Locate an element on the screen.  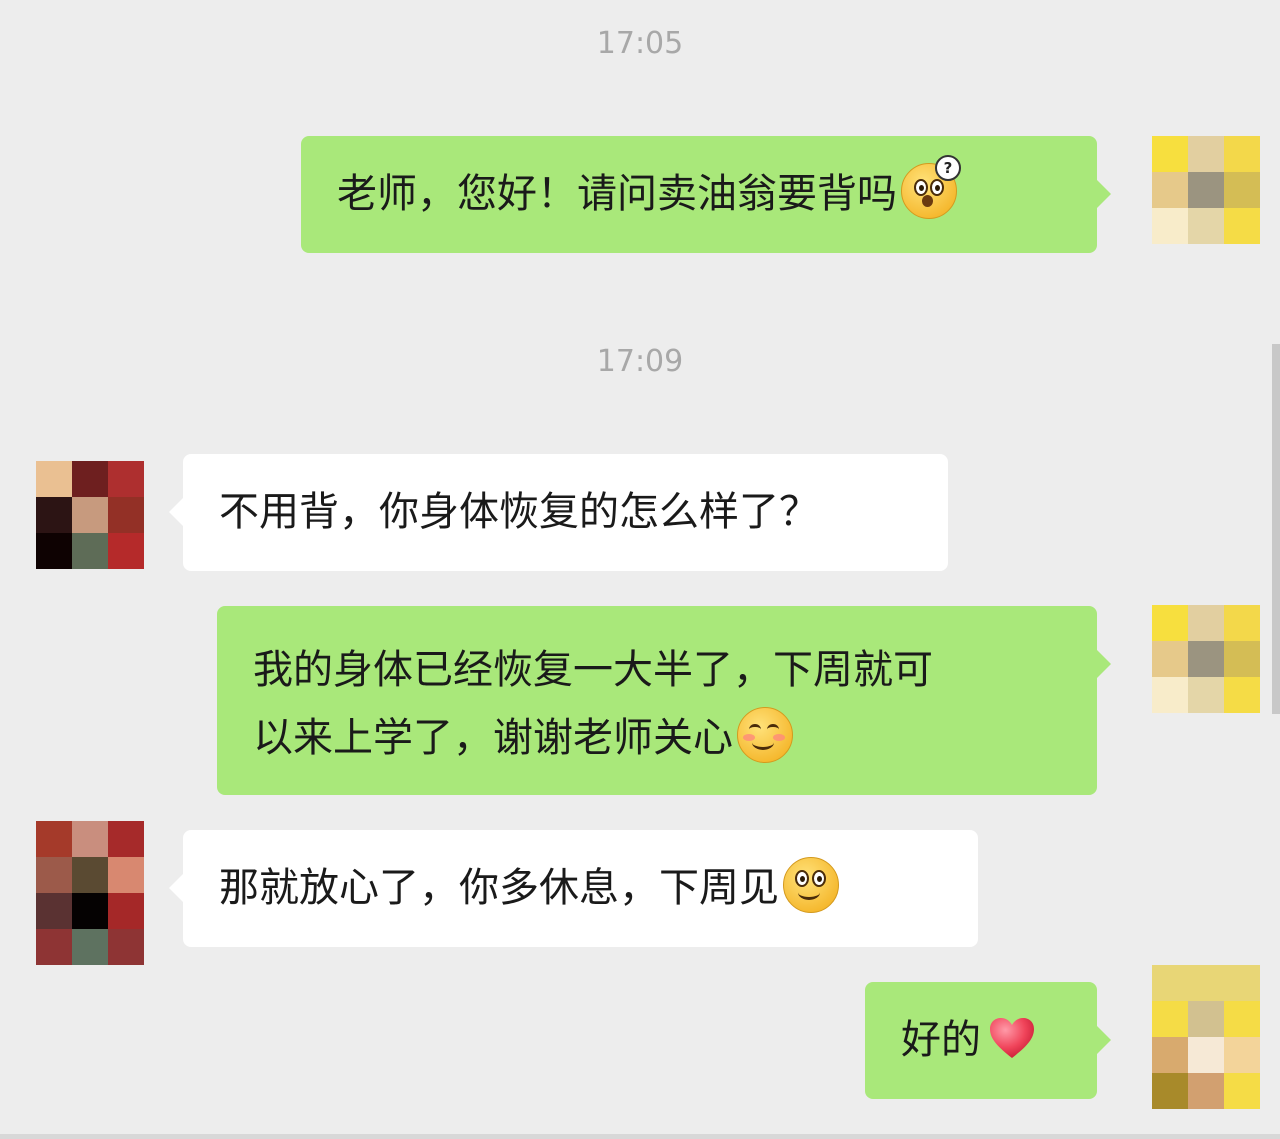
heart-shape is located at coordinates (1012, 1038).